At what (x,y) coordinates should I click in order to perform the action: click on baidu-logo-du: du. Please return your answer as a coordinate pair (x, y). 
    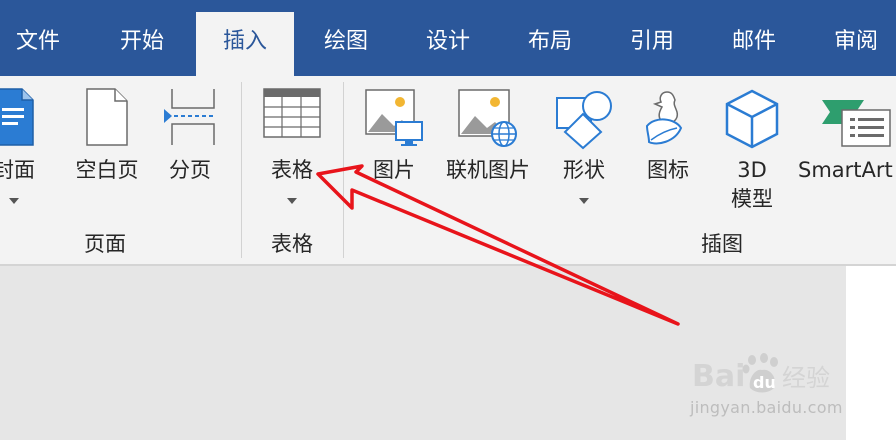
    Looking at the image, I should click on (764, 382).